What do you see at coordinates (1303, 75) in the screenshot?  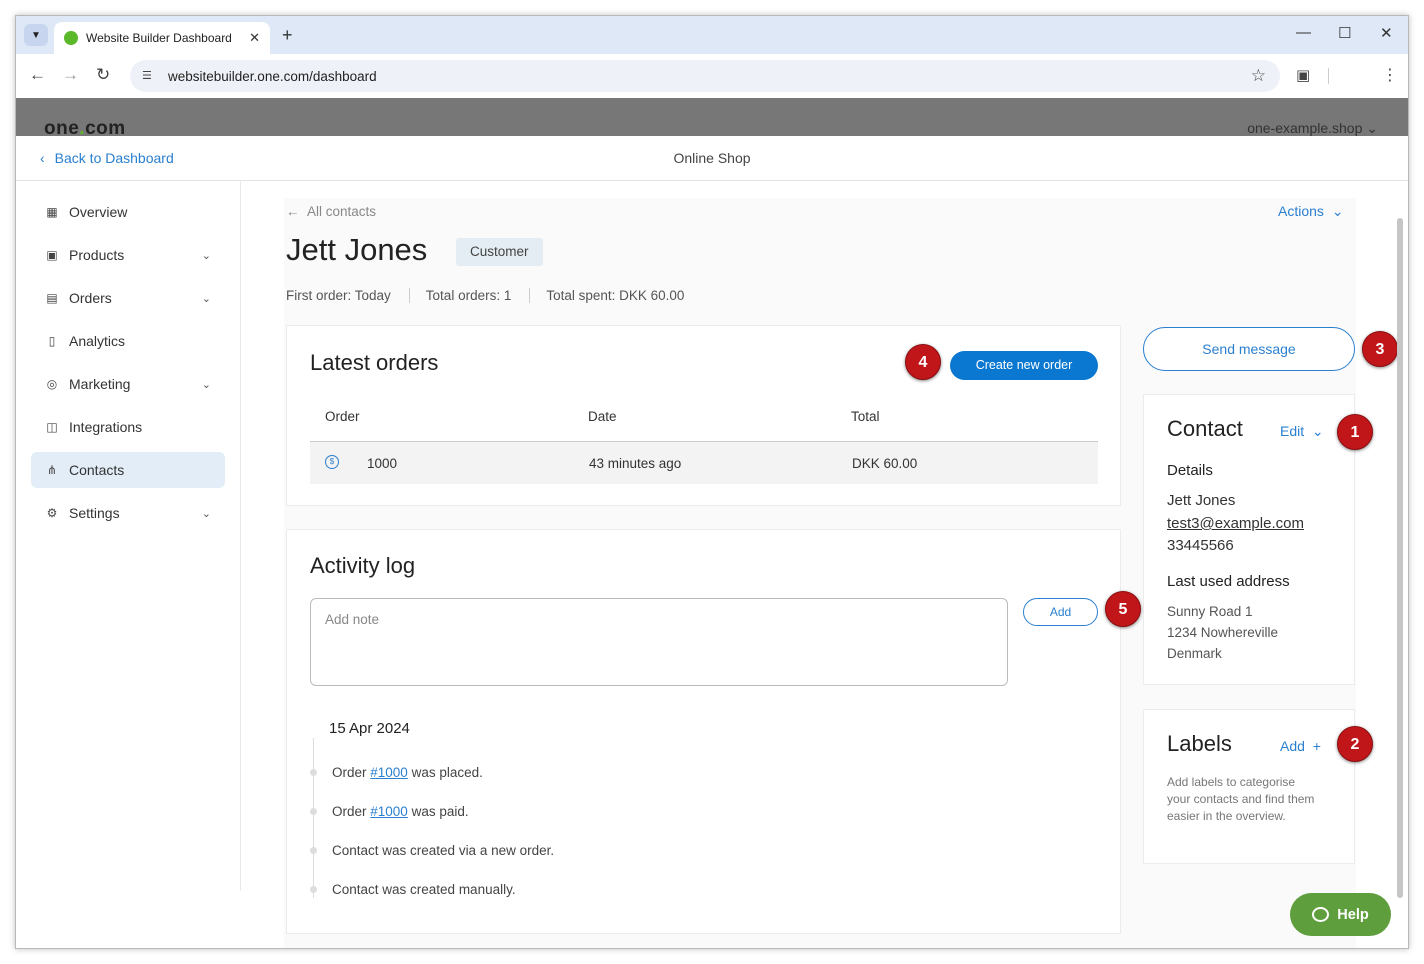 I see `extensions-icon: ▣` at bounding box center [1303, 75].